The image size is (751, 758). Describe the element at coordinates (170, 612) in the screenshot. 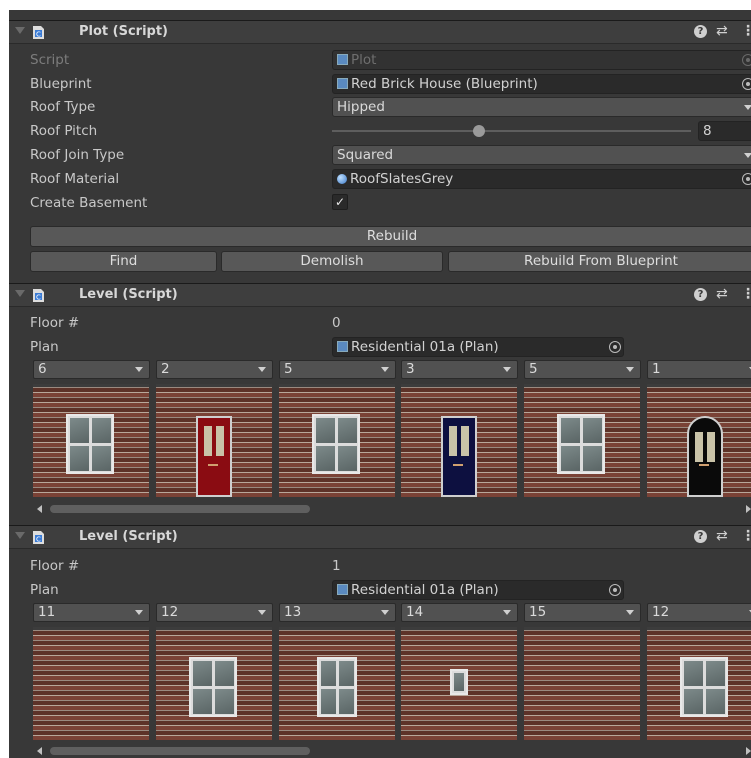

I see `tile-index-value: 12` at that location.